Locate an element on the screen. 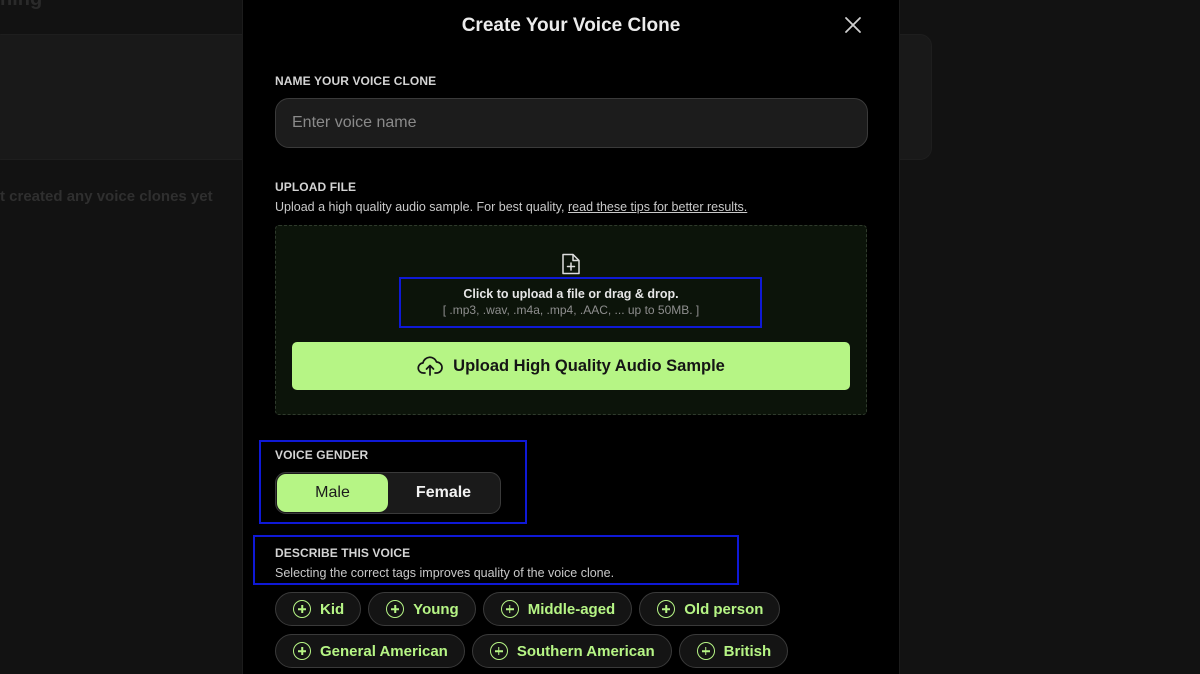 This screenshot has height=674, width=1200. tag-general-american: General American is located at coordinates (370, 651).